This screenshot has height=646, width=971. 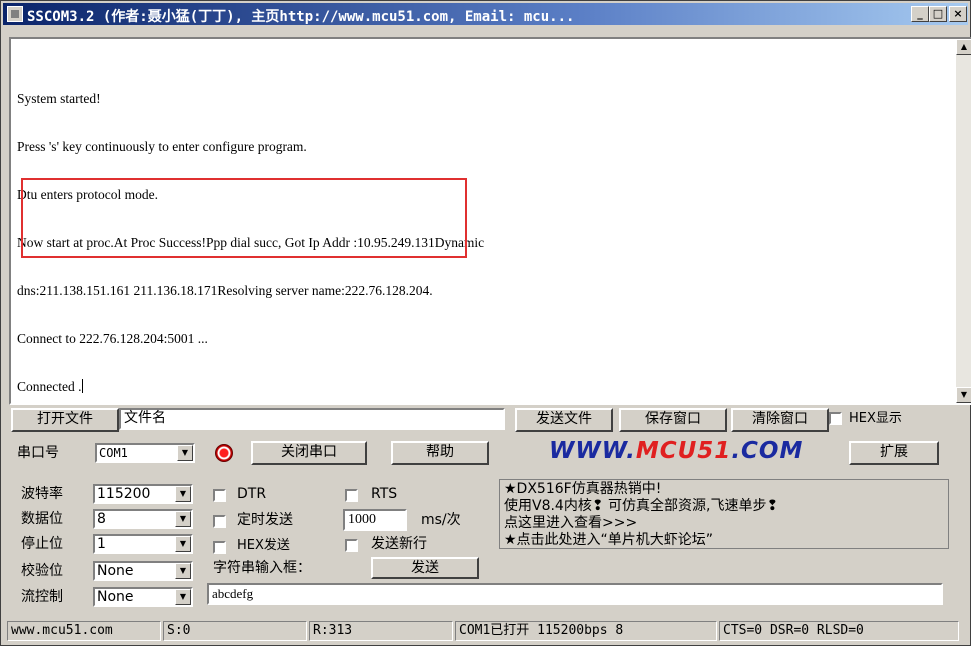 I want to click on send-newline-label: 发送新行, so click(x=399, y=544).